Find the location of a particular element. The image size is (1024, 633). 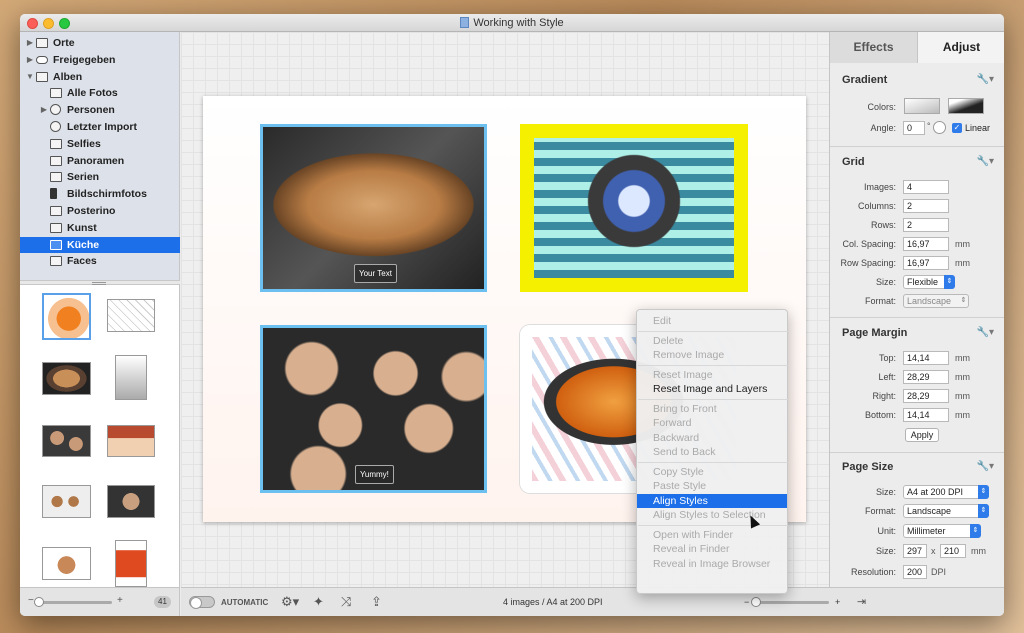

minimize-window-button is located at coordinates (48, 23).